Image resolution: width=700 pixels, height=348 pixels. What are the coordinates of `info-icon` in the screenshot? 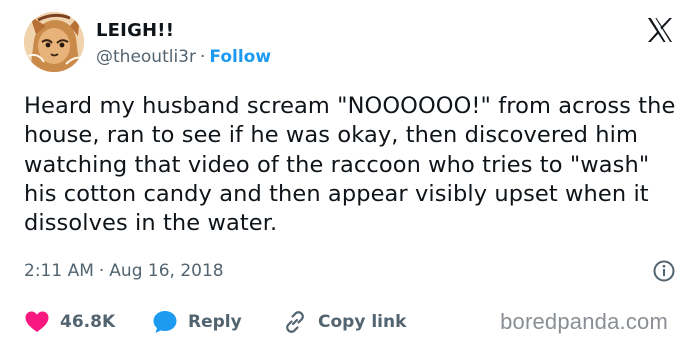 It's located at (664, 271).